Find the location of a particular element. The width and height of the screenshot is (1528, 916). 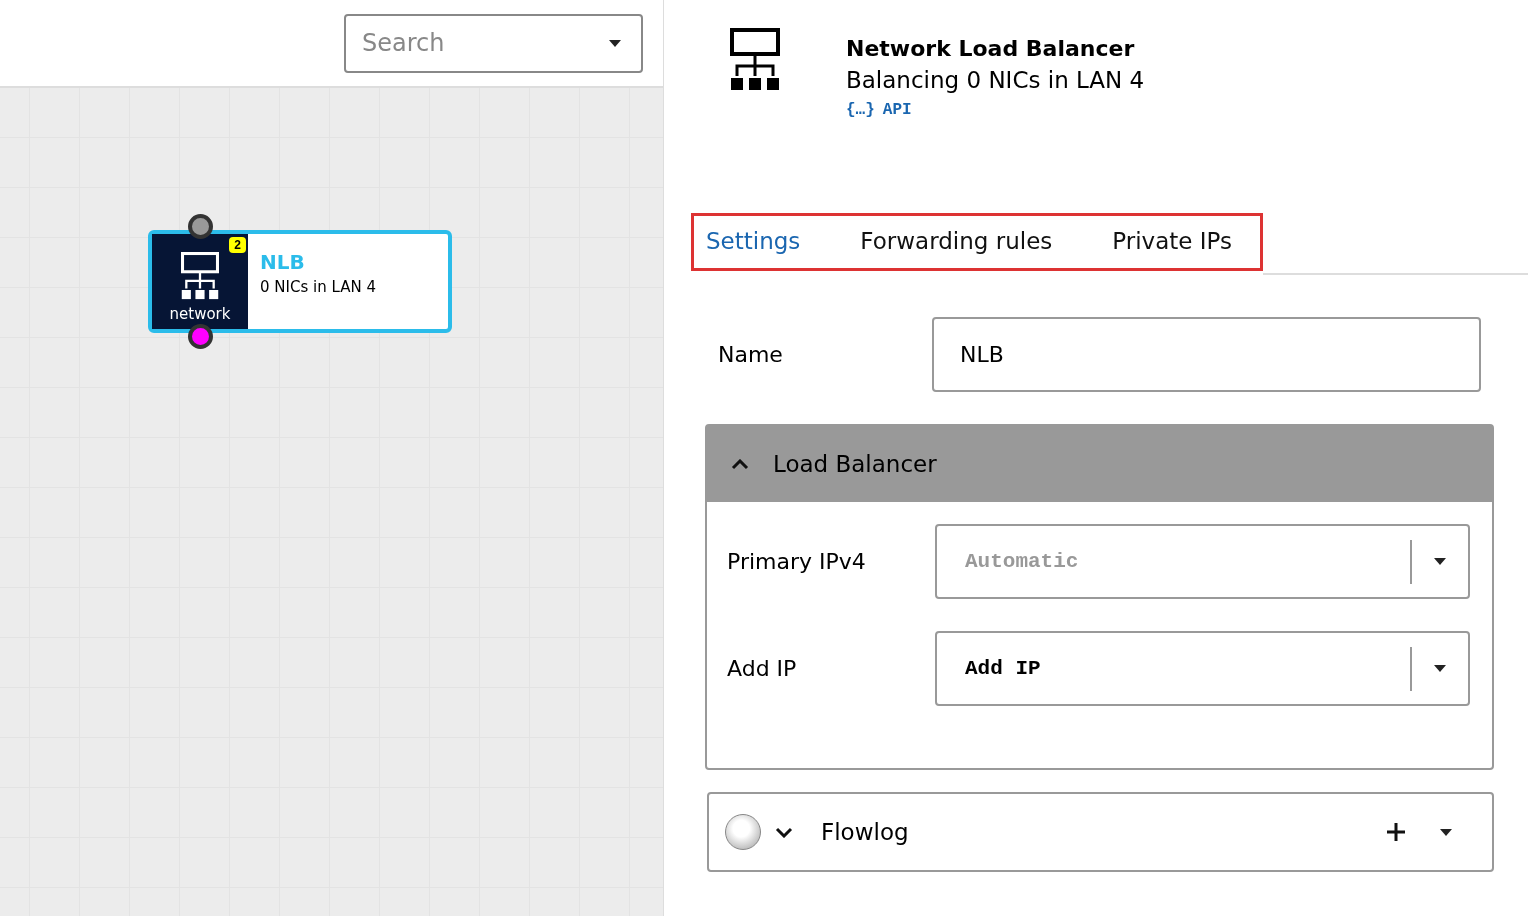

search-dropdown: Search is located at coordinates (493, 43).